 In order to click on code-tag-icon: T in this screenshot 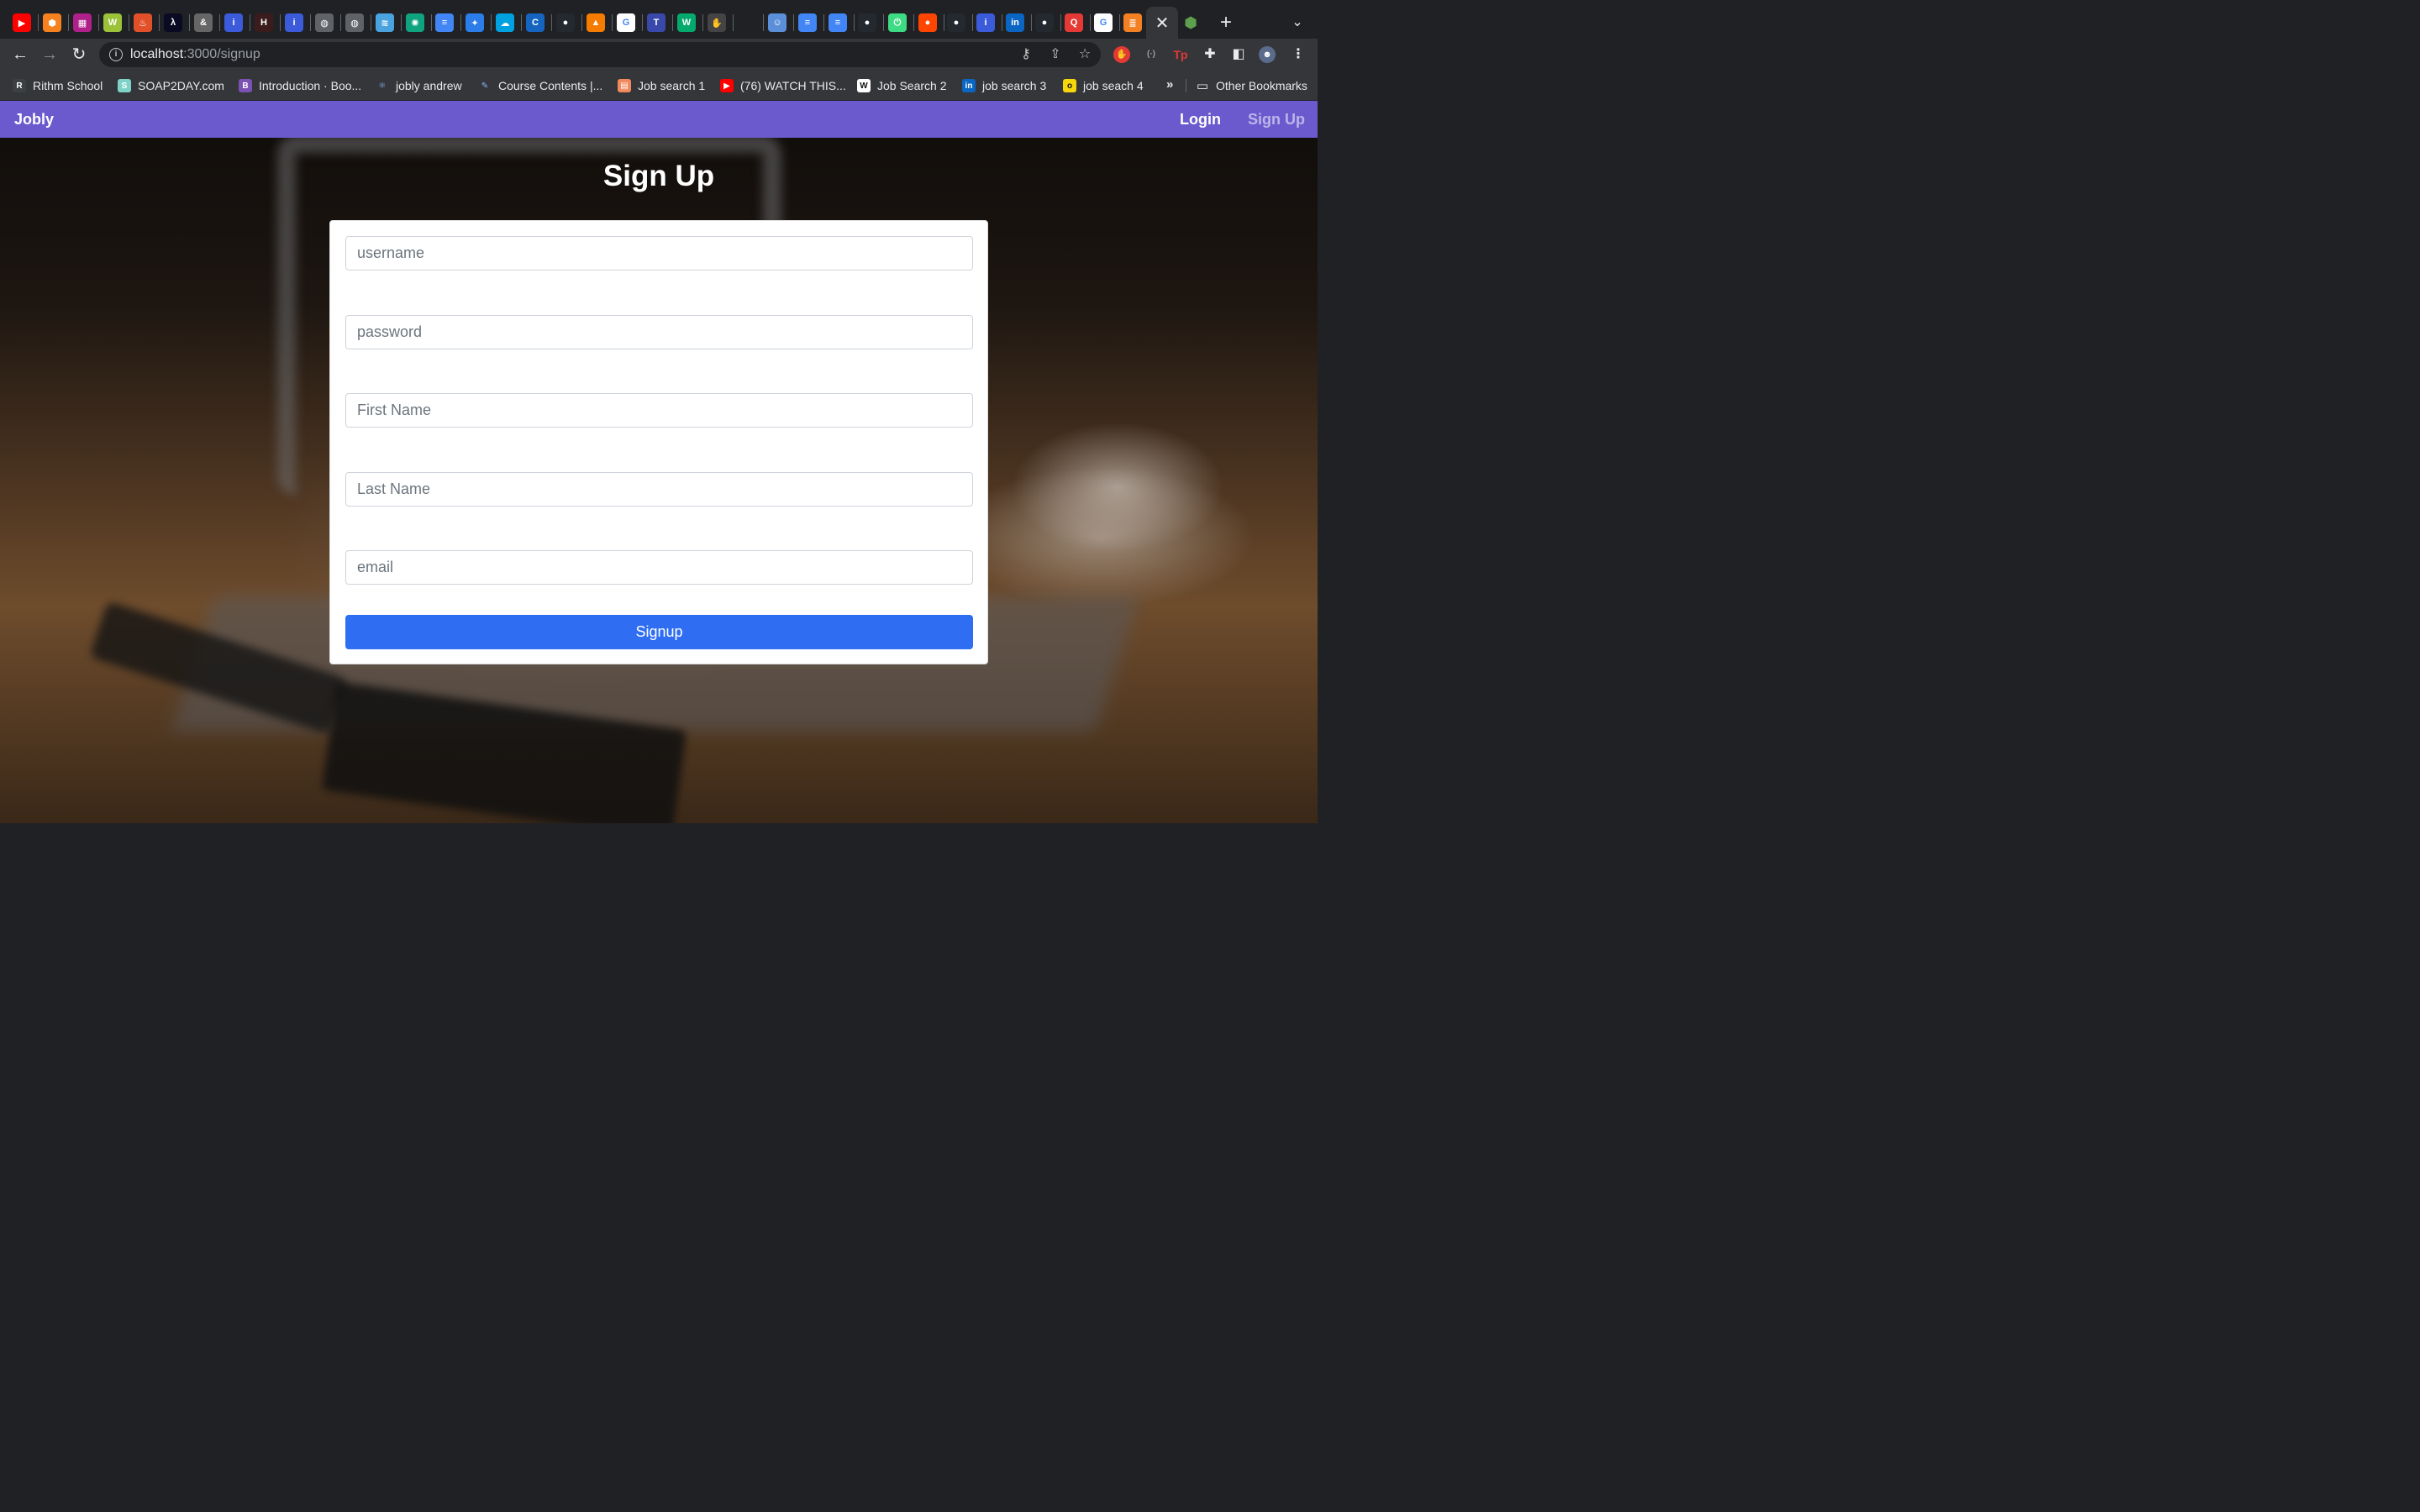, I will do `click(657, 22)`.